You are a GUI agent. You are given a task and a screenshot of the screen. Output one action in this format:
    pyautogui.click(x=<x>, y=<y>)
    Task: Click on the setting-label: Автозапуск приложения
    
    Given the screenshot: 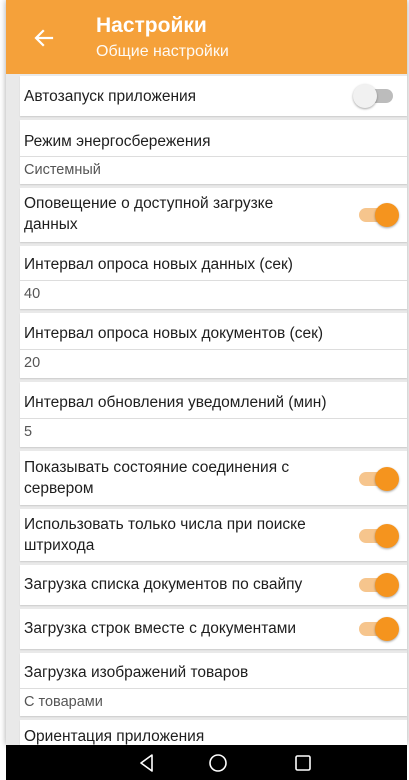 What is the action you would take?
    pyautogui.click(x=110, y=96)
    